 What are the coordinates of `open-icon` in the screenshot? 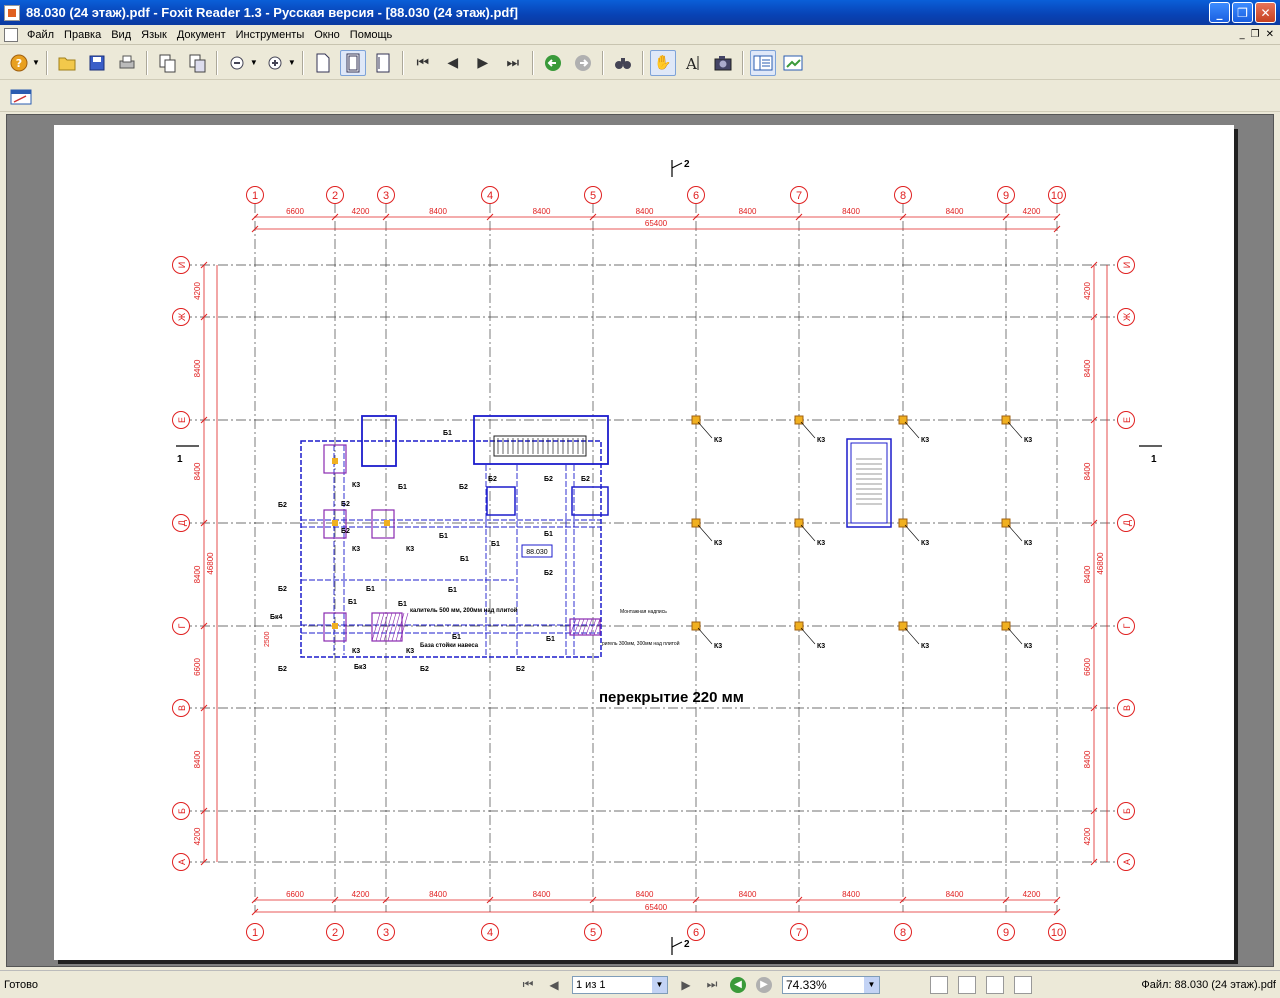 It's located at (67, 63).